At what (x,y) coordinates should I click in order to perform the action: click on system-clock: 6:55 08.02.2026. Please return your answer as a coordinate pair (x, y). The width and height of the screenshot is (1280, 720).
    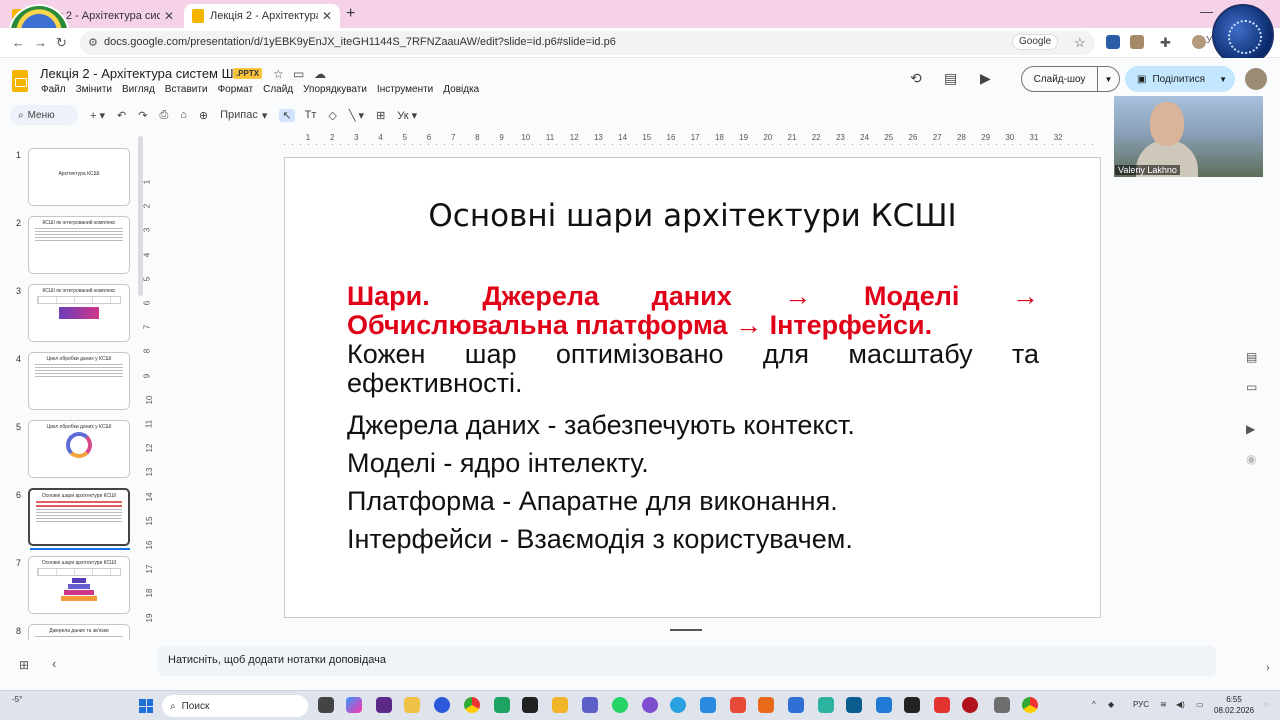
    Looking at the image, I should click on (1234, 705).